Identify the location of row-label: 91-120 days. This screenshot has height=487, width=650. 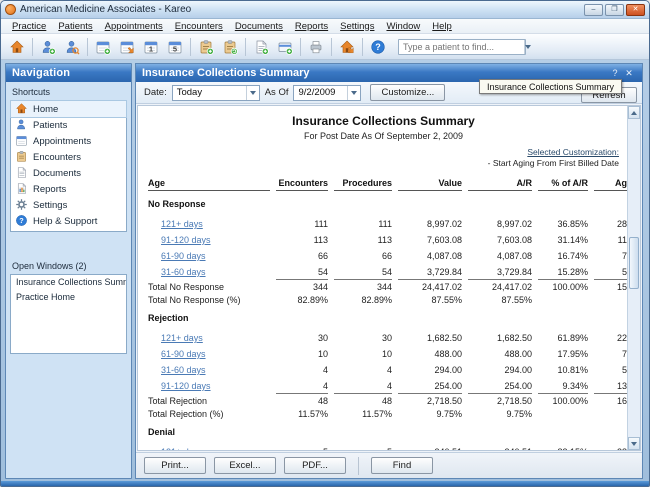
(209, 240).